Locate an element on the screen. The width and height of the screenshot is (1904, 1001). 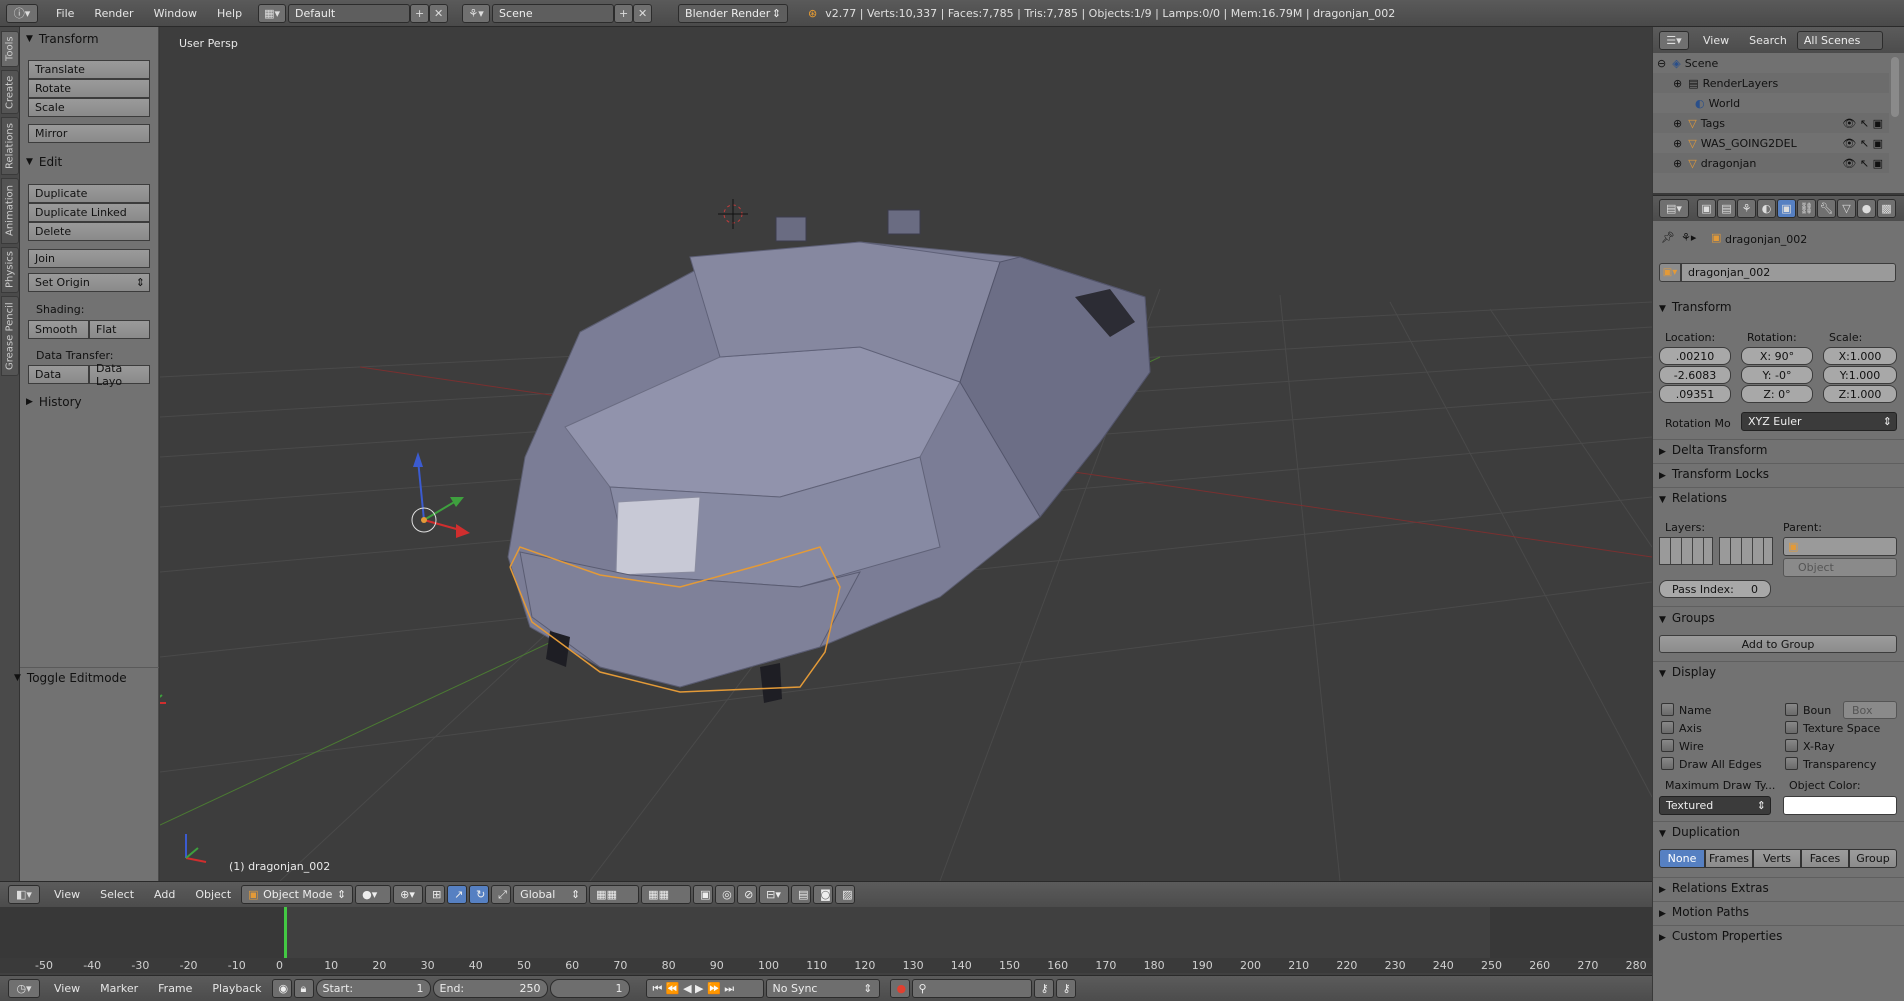
rotation-y-field: Y: -0° is located at coordinates (1777, 375).